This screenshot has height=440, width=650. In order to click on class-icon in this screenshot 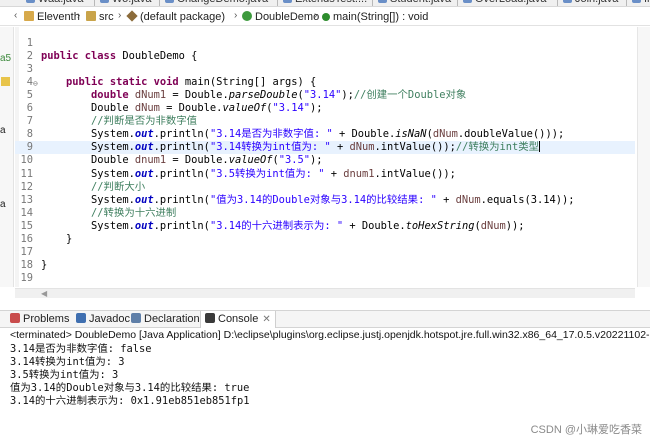, I will do `click(247, 16)`.